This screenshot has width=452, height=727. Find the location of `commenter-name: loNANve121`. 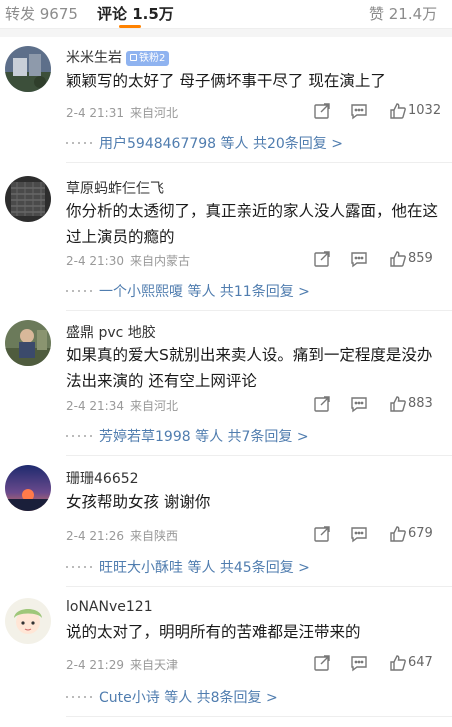

commenter-name: loNANve121 is located at coordinates (109, 607).